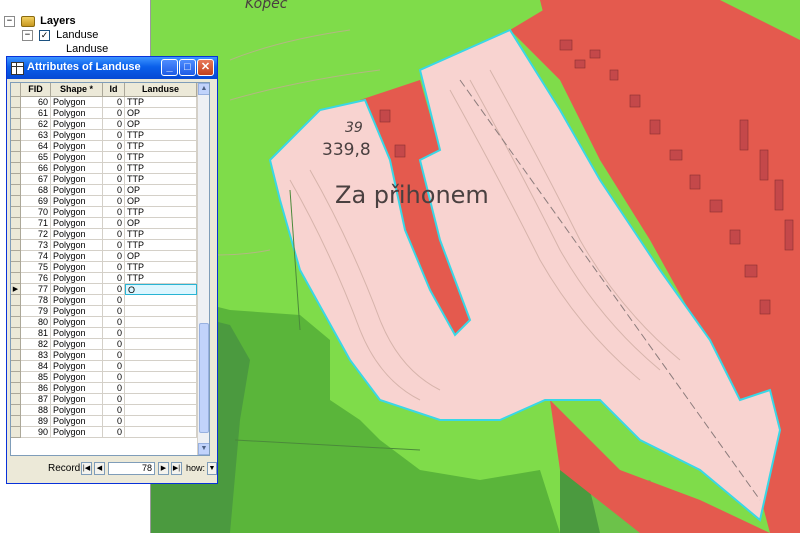 This screenshot has width=800, height=533. Describe the element at coordinates (36, 234) in the screenshot. I see `cell-fid: 72` at that location.